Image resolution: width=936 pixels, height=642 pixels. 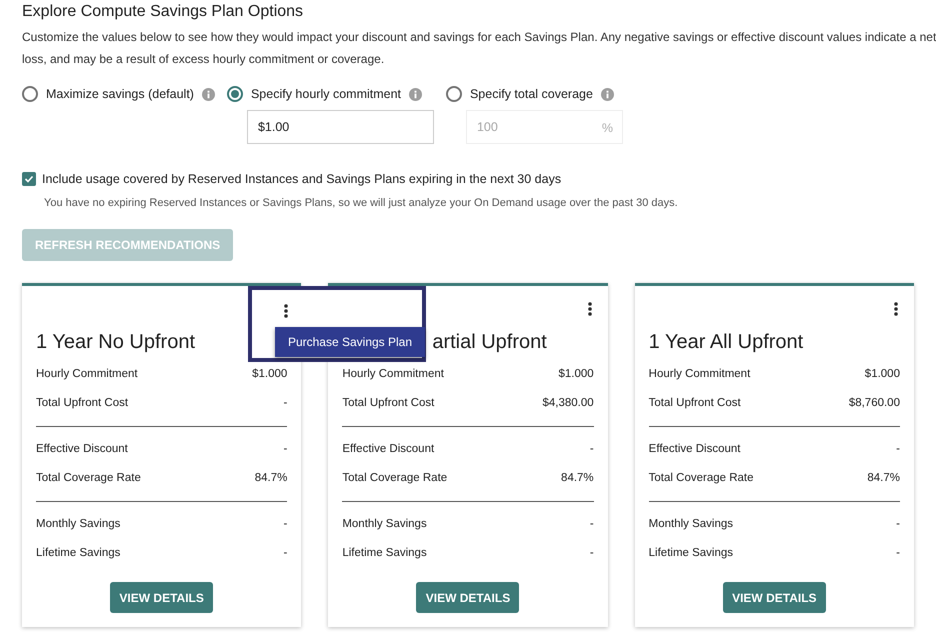 What do you see at coordinates (361, 203) in the screenshot?
I see `info-note: You have no expiring Reserved Instances or Savings Plans, so we will just analyze your On Demand usage over the past 30 days.` at bounding box center [361, 203].